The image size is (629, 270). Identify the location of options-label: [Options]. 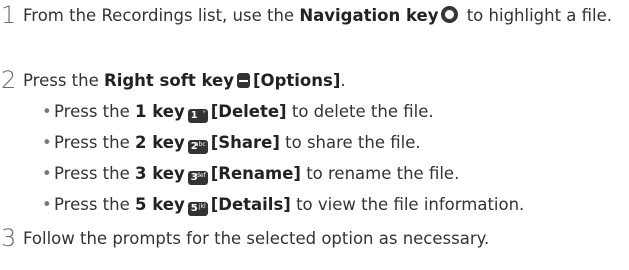
(297, 80).